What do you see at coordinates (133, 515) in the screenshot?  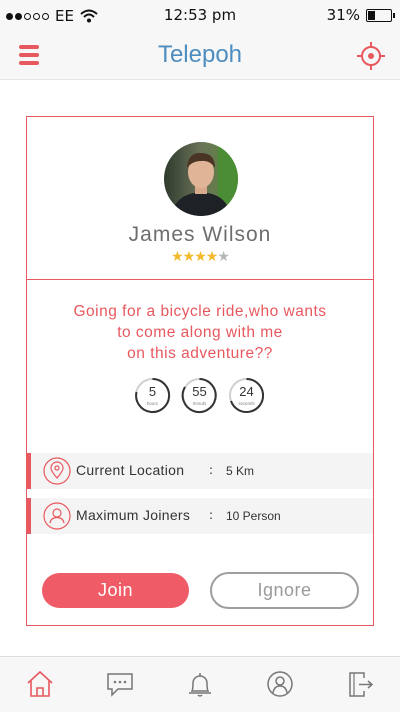 I see `maximum-joiners-label: Maximum Joiners` at bounding box center [133, 515].